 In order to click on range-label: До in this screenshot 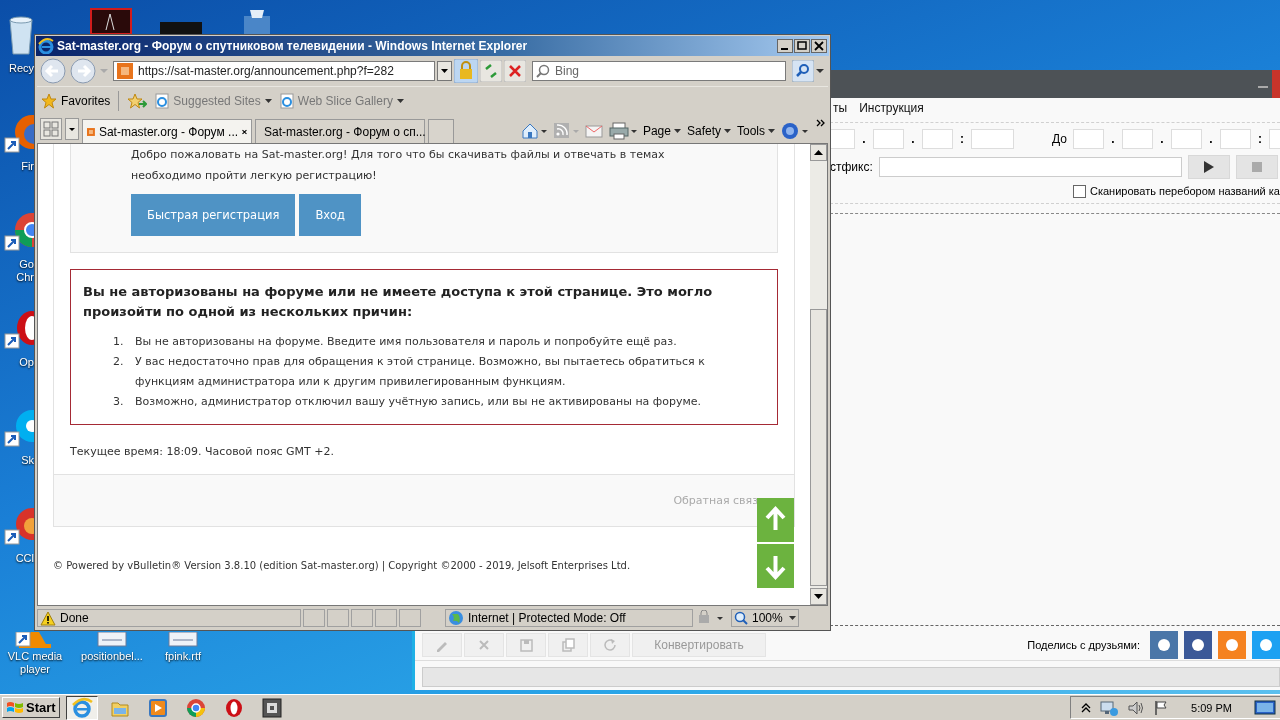, I will do `click(1059, 139)`.